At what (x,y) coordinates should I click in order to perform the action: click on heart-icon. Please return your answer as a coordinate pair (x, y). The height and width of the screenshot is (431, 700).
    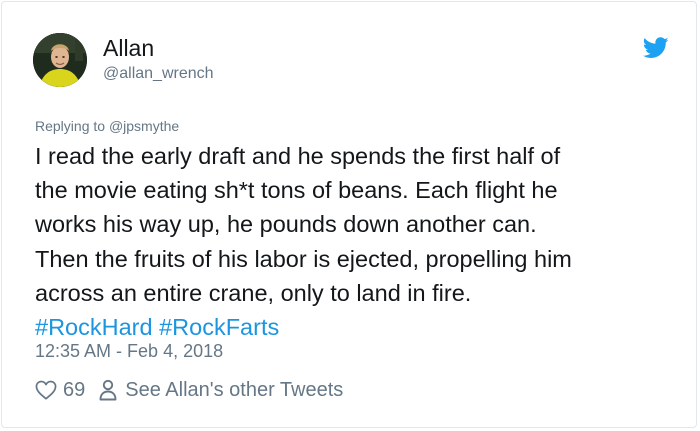
    Looking at the image, I should click on (46, 390).